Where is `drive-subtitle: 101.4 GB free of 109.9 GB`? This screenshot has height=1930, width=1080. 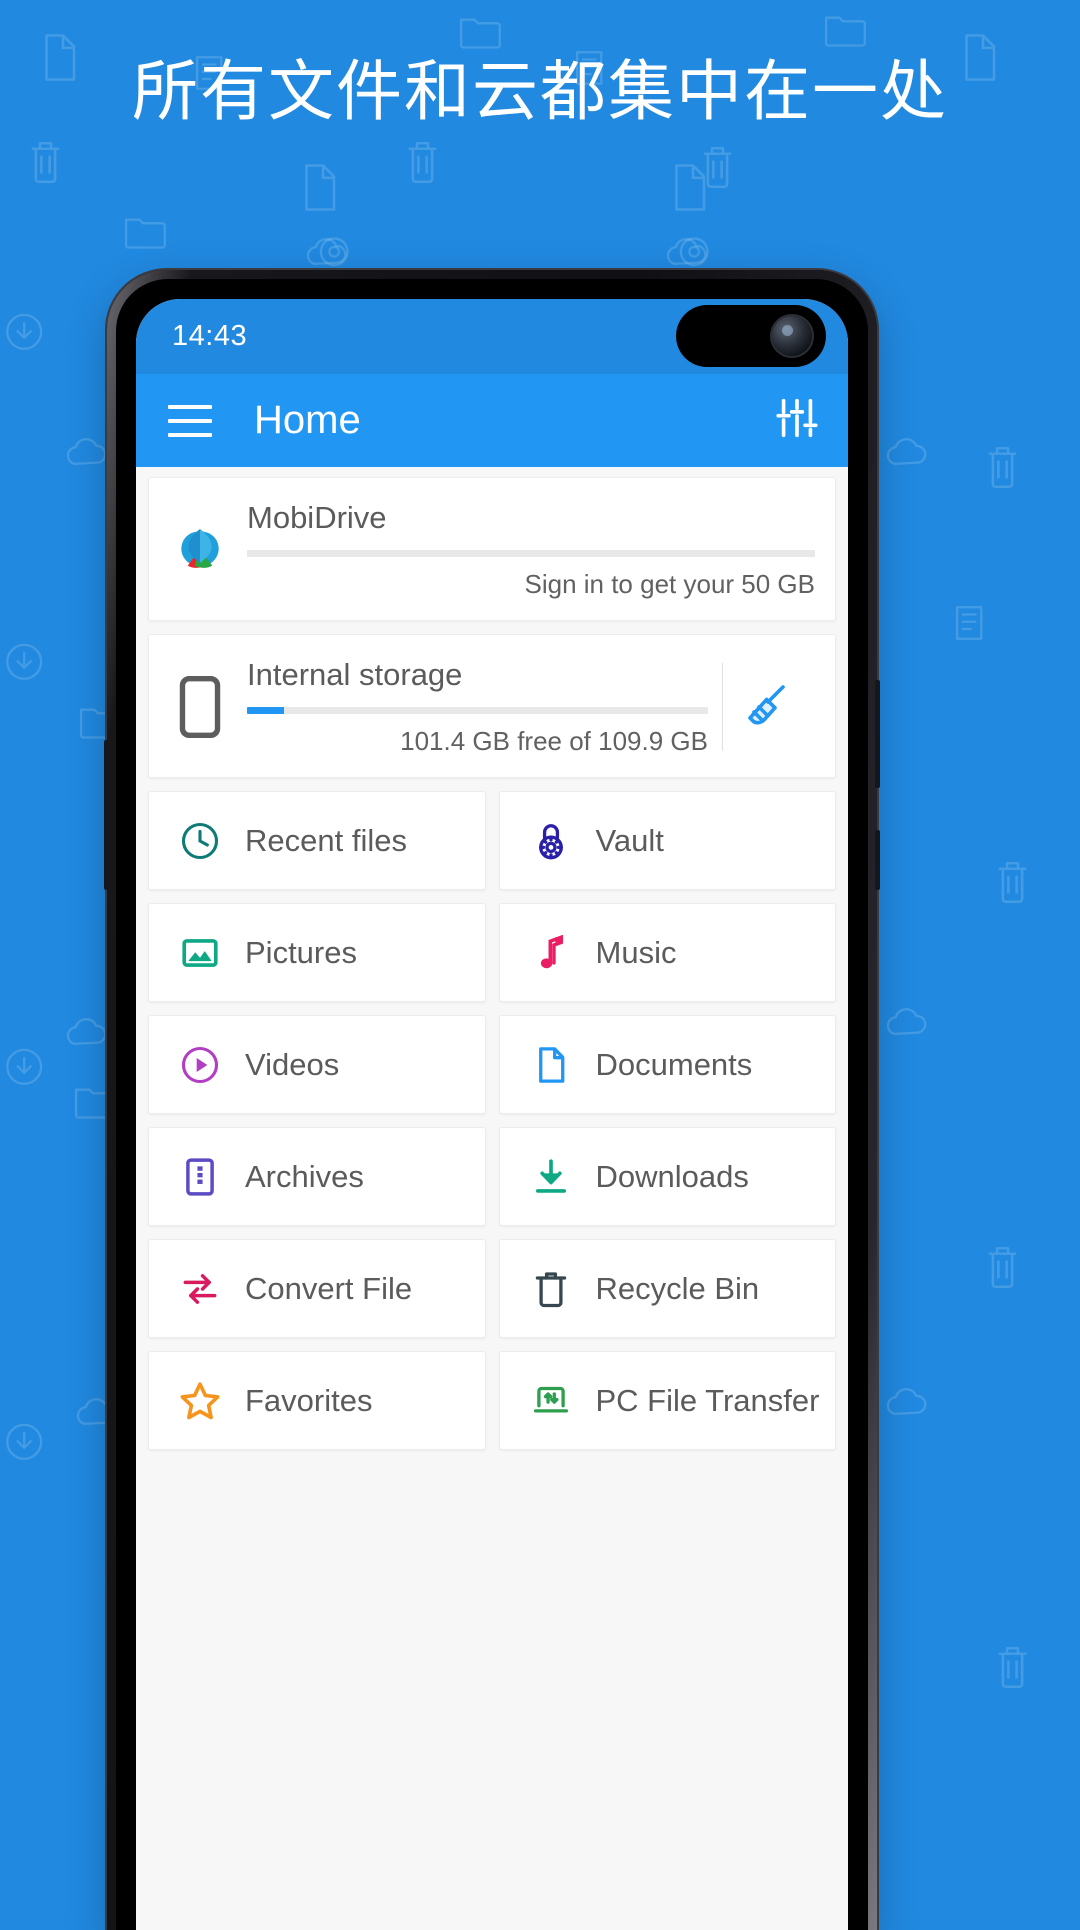 drive-subtitle: 101.4 GB free of 109.9 GB is located at coordinates (554, 741).